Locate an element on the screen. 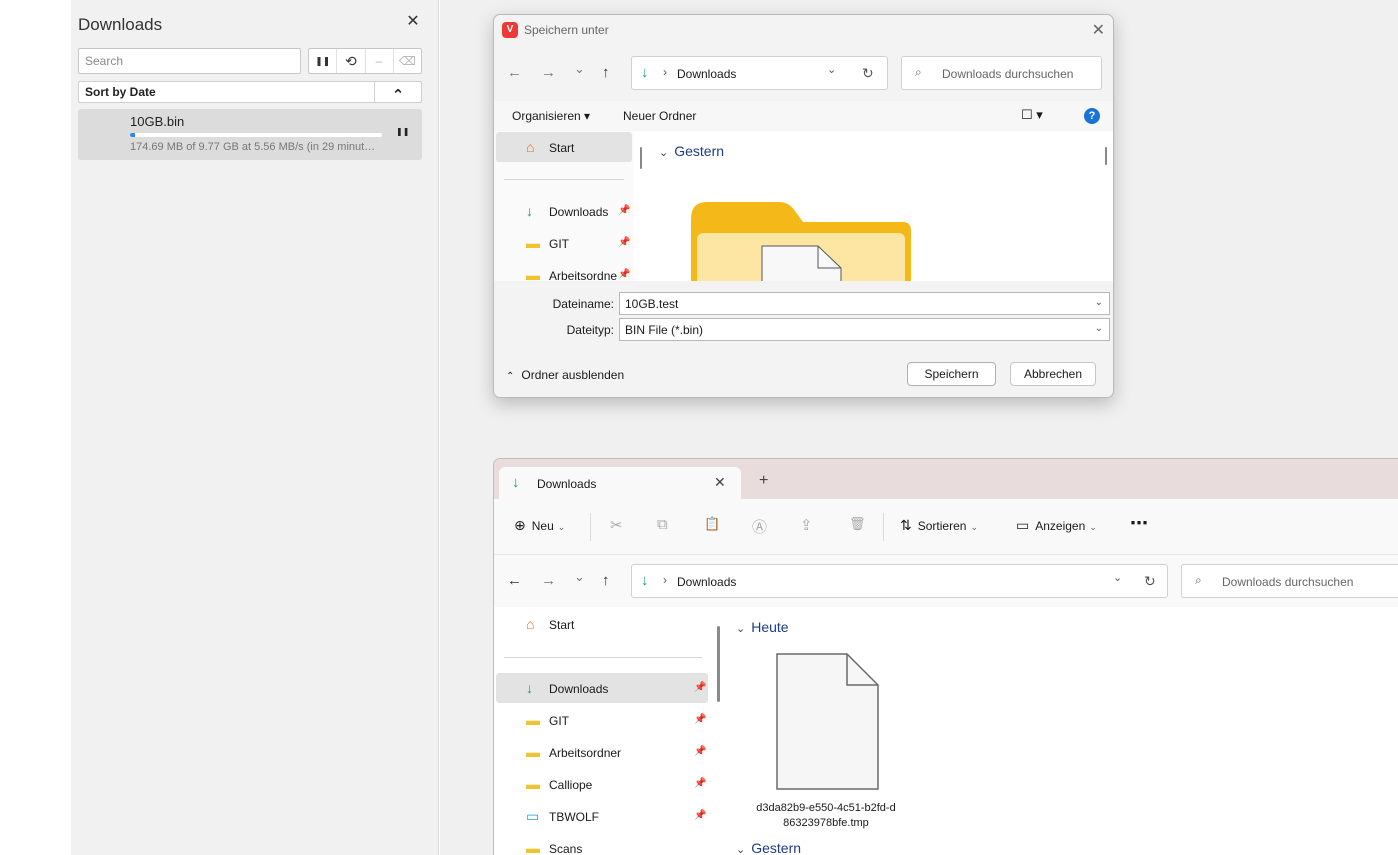  view-options-icon: ☐ ▾ is located at coordinates (1032, 115).